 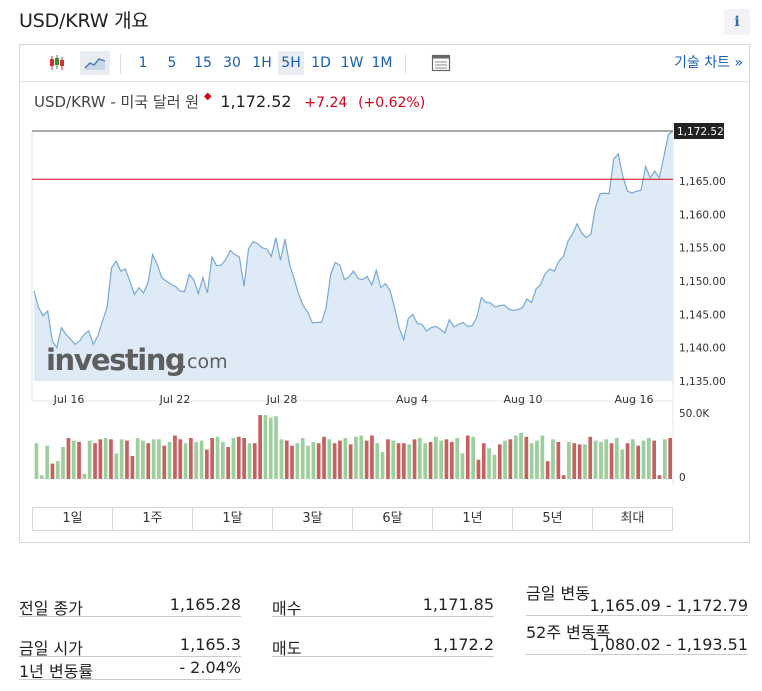 What do you see at coordinates (702, 315) in the screenshot?
I see `y-tick-label: 1,145.00` at bounding box center [702, 315].